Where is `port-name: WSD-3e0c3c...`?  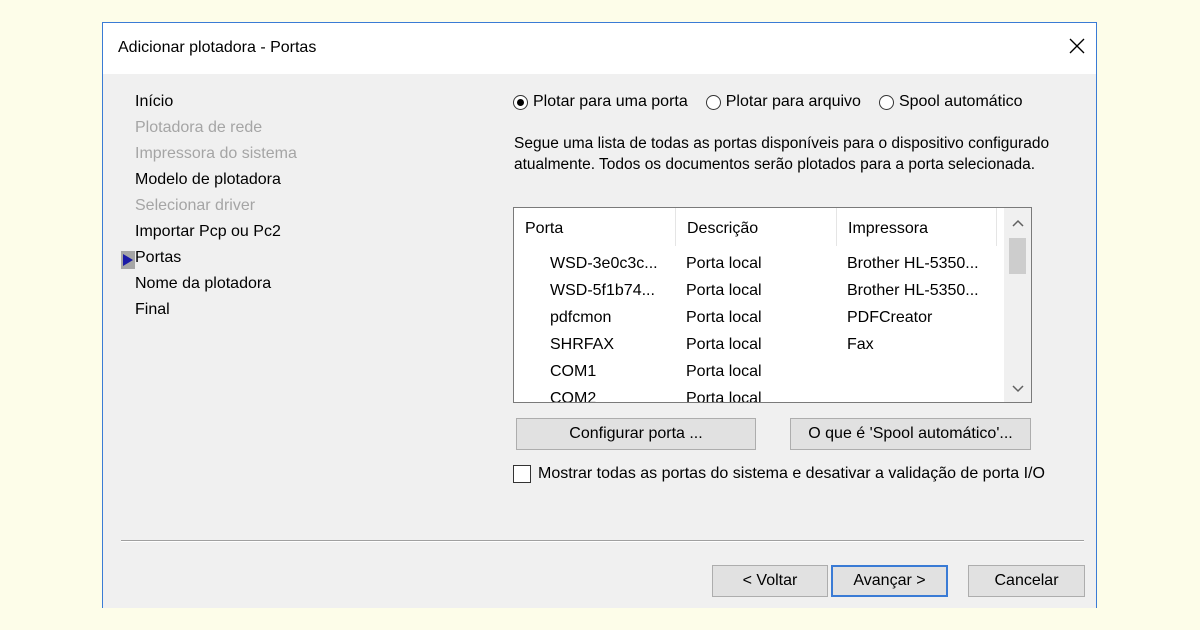
port-name: WSD-3e0c3c... is located at coordinates (604, 263).